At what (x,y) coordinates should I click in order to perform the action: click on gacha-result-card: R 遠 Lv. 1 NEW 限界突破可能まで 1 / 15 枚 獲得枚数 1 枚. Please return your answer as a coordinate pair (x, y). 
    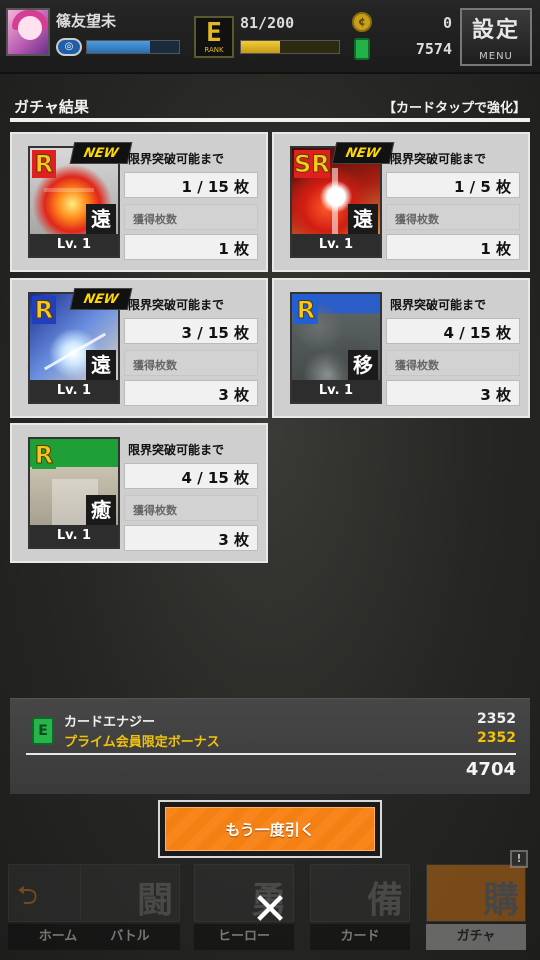
    Looking at the image, I should click on (139, 202).